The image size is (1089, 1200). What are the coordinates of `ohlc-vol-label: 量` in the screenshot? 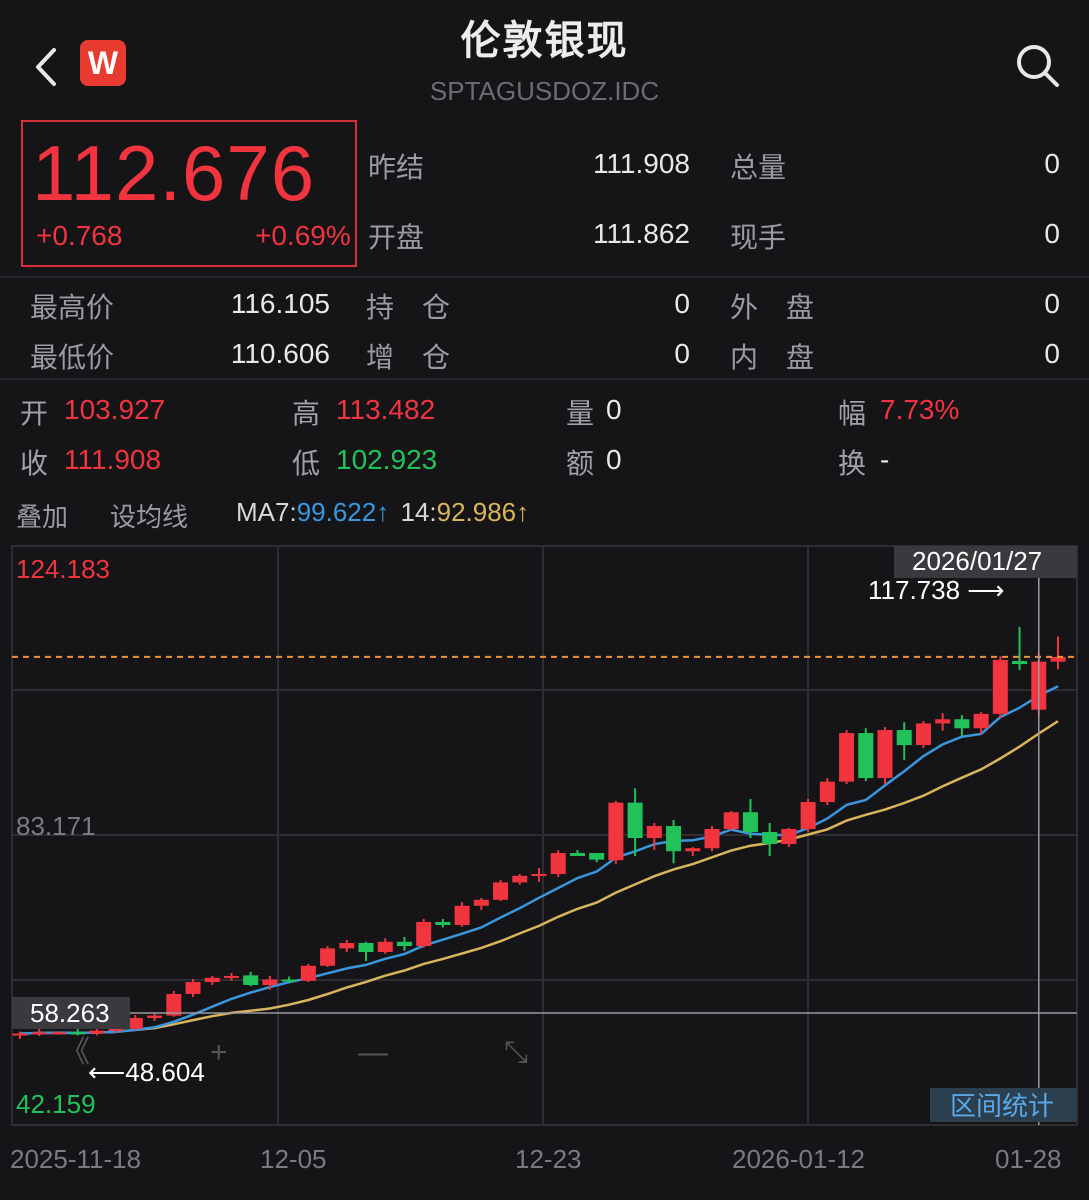 It's located at (580, 413).